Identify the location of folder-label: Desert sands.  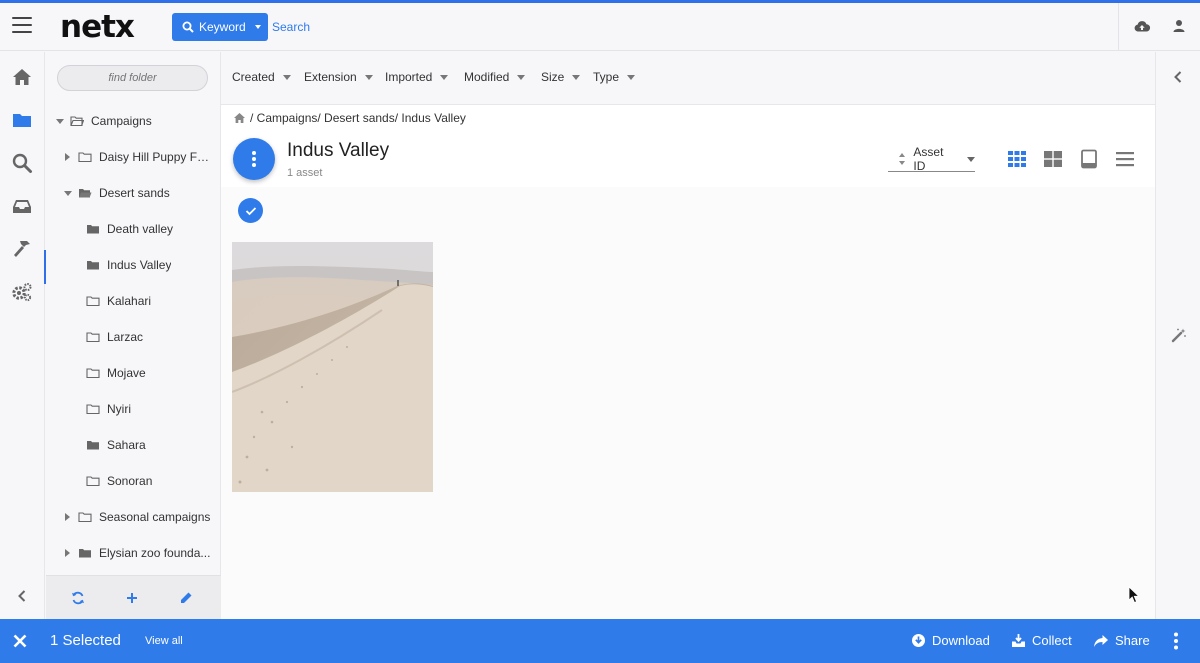
(134, 193).